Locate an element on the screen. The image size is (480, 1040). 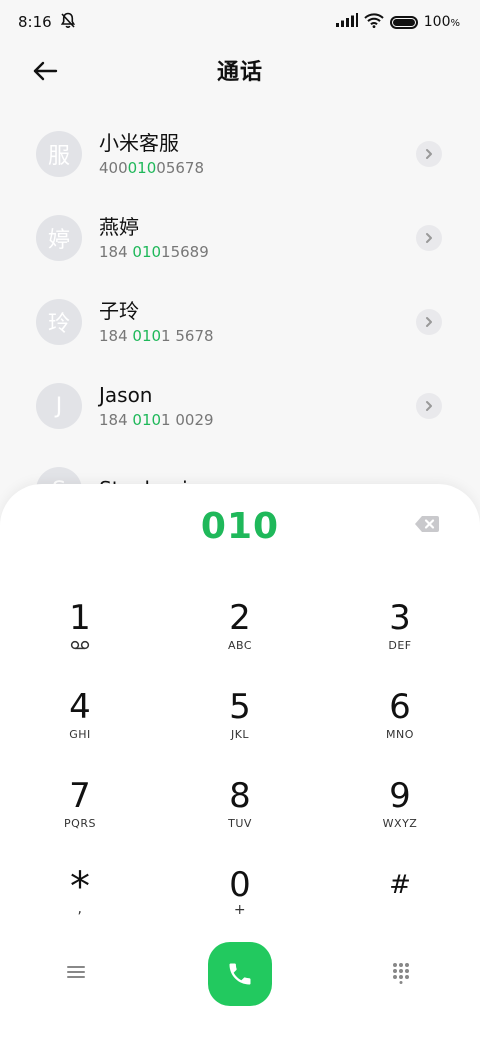
contact-item: 服 小米客服 40001005678 is located at coordinates (240, 154).